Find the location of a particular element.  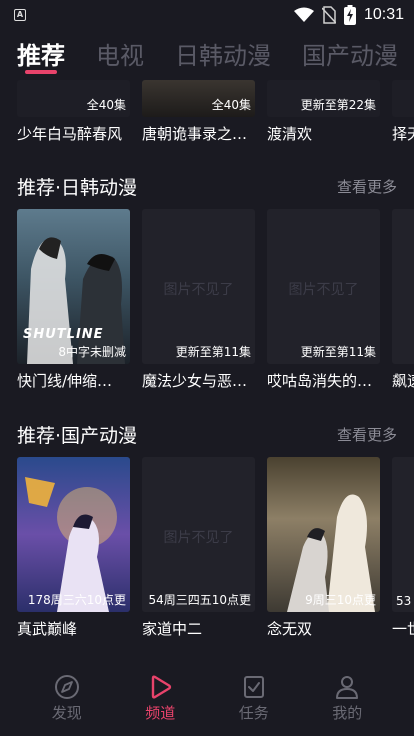

nav-label: 频道 is located at coordinates (160, 712).